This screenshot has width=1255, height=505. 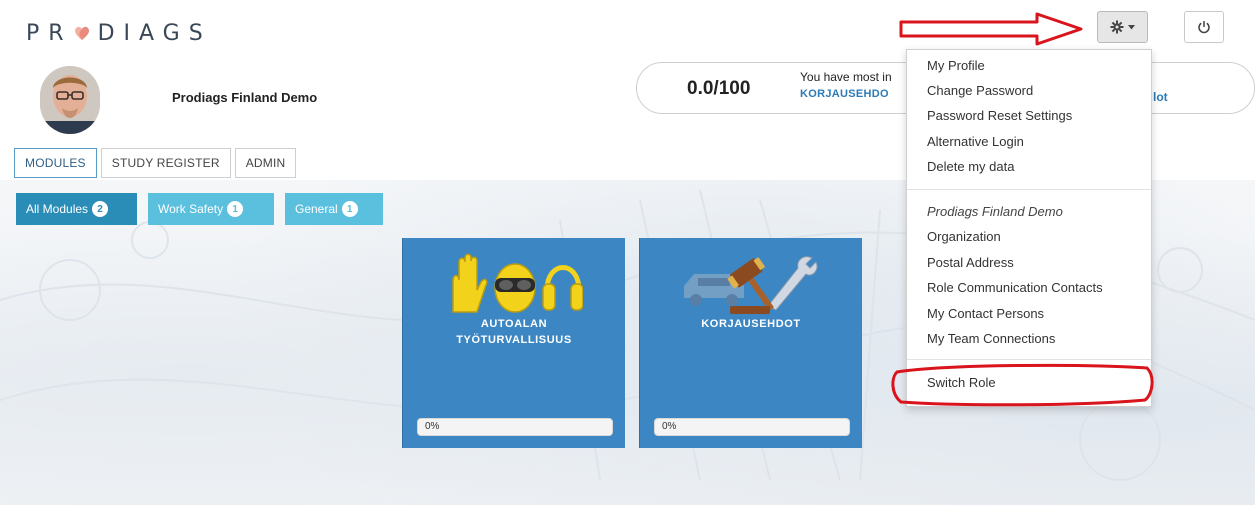 What do you see at coordinates (265, 163) in the screenshot?
I see `tab-admin: ADMIN` at bounding box center [265, 163].